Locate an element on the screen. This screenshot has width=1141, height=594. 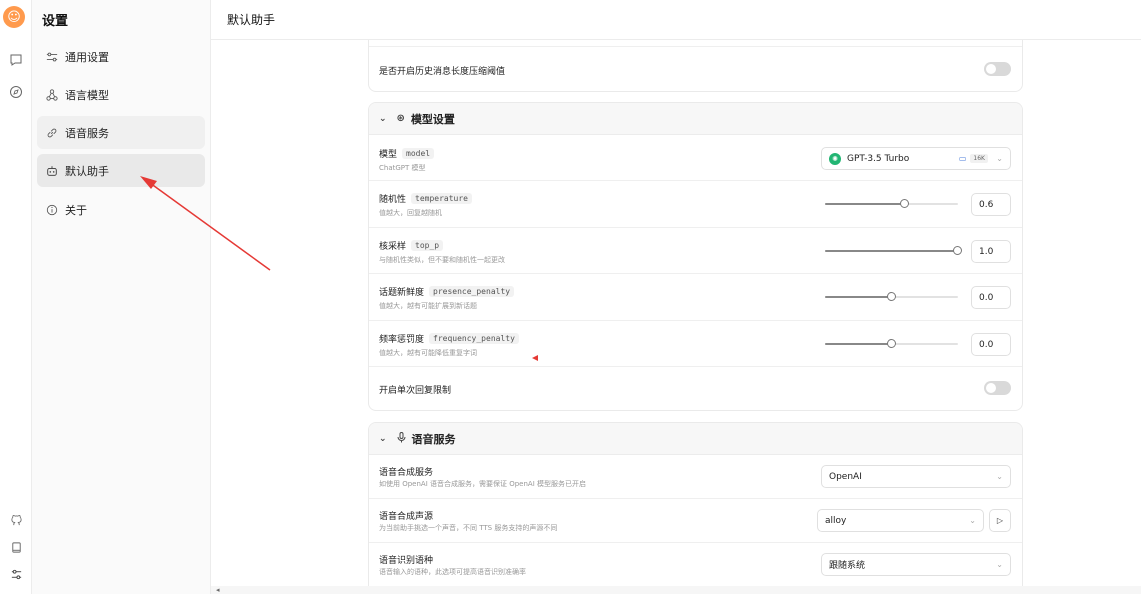
row-desc: 值越大，回复越随机 is located at coordinates (410, 213).